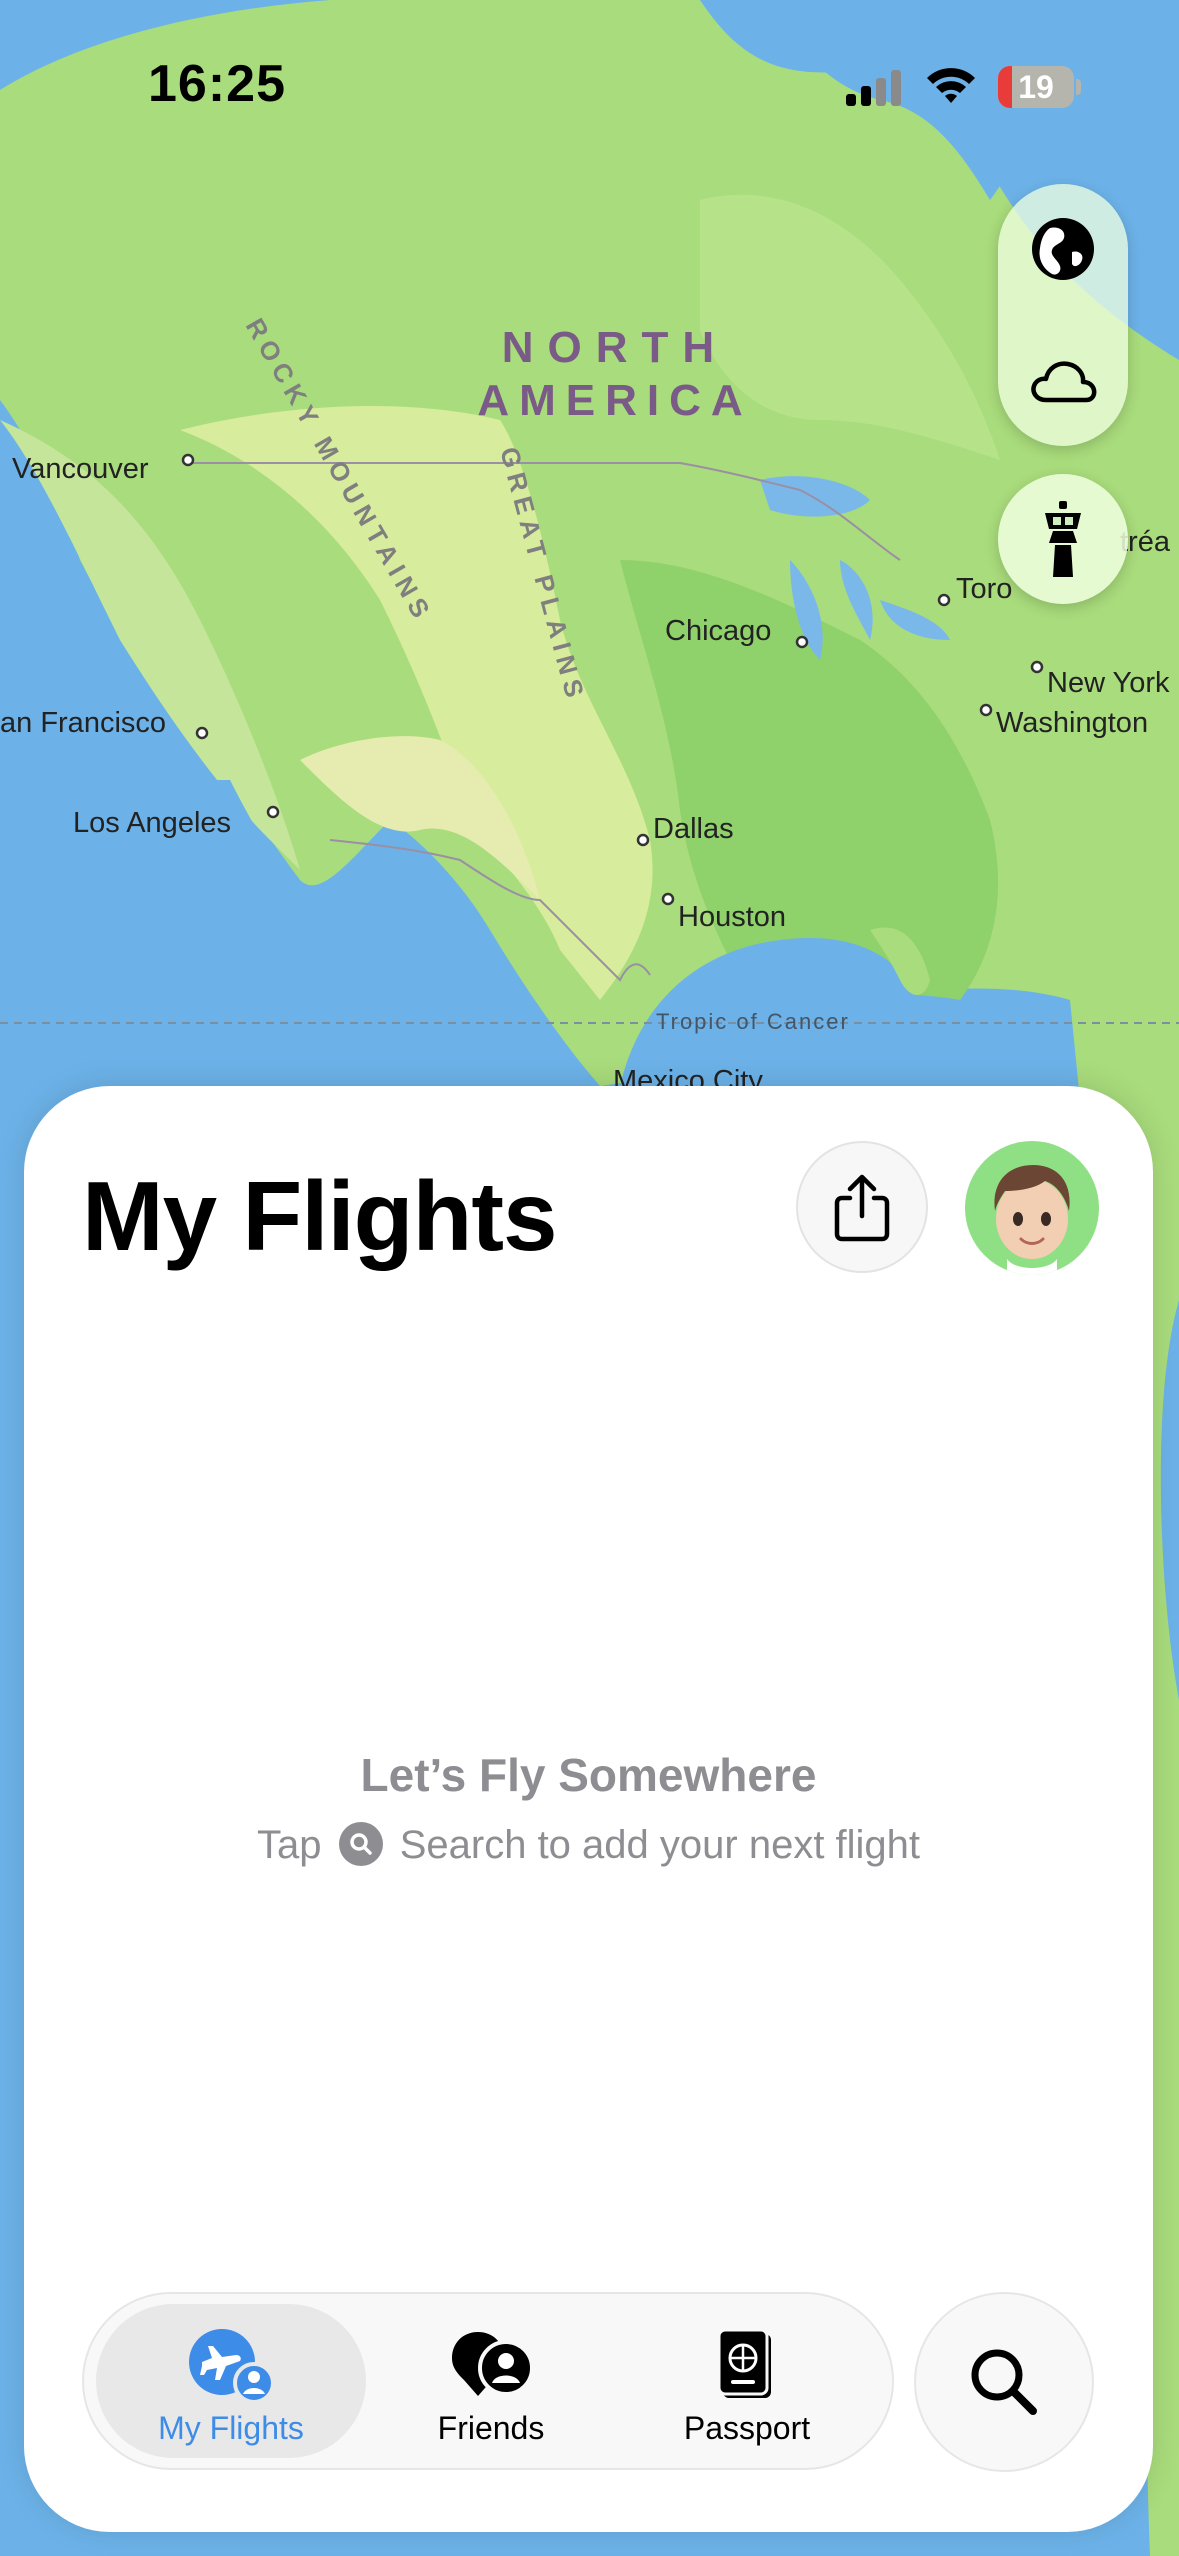 This screenshot has height=2556, width=1179. I want to click on tab-friends: Friends, so click(491, 2381).